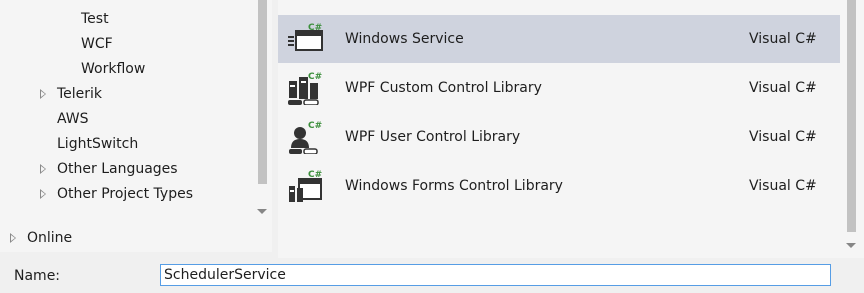  I want to click on winforms-control-icon: C#, so click(305, 186).